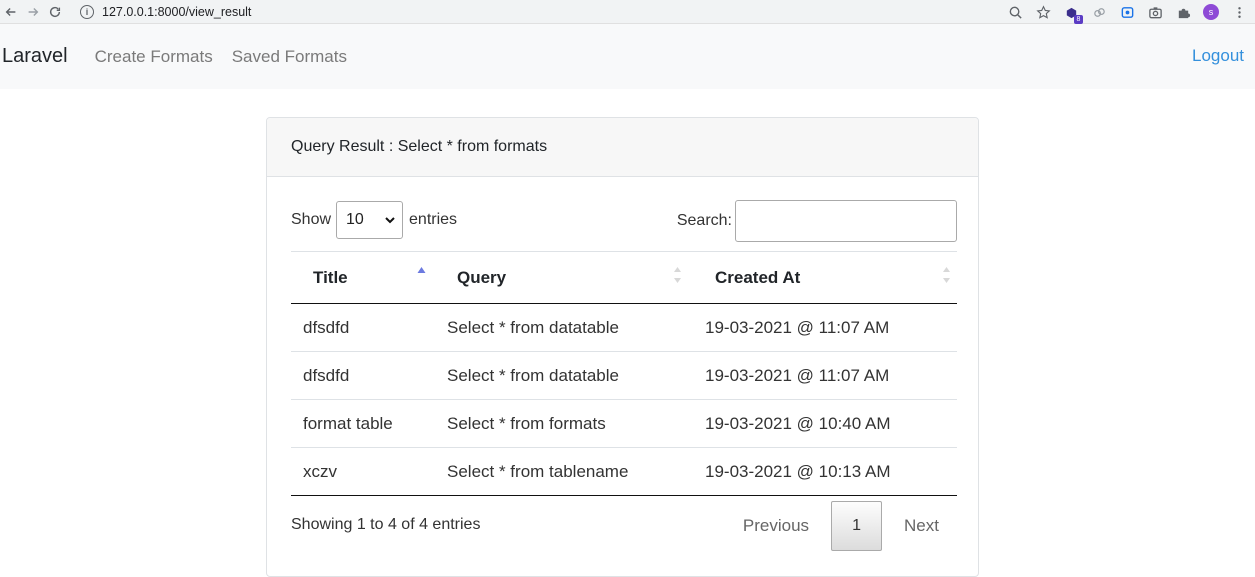 The width and height of the screenshot is (1255, 577). What do you see at coordinates (622, 147) in the screenshot?
I see `card-header: Query Result : Select * from formats` at bounding box center [622, 147].